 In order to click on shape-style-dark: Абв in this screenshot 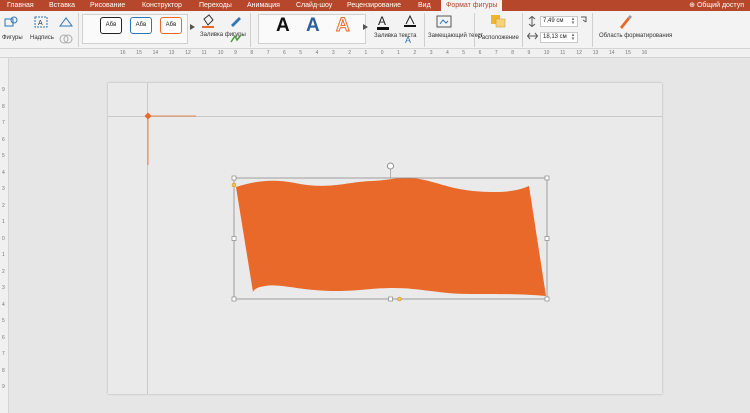, I will do `click(111, 25)`.